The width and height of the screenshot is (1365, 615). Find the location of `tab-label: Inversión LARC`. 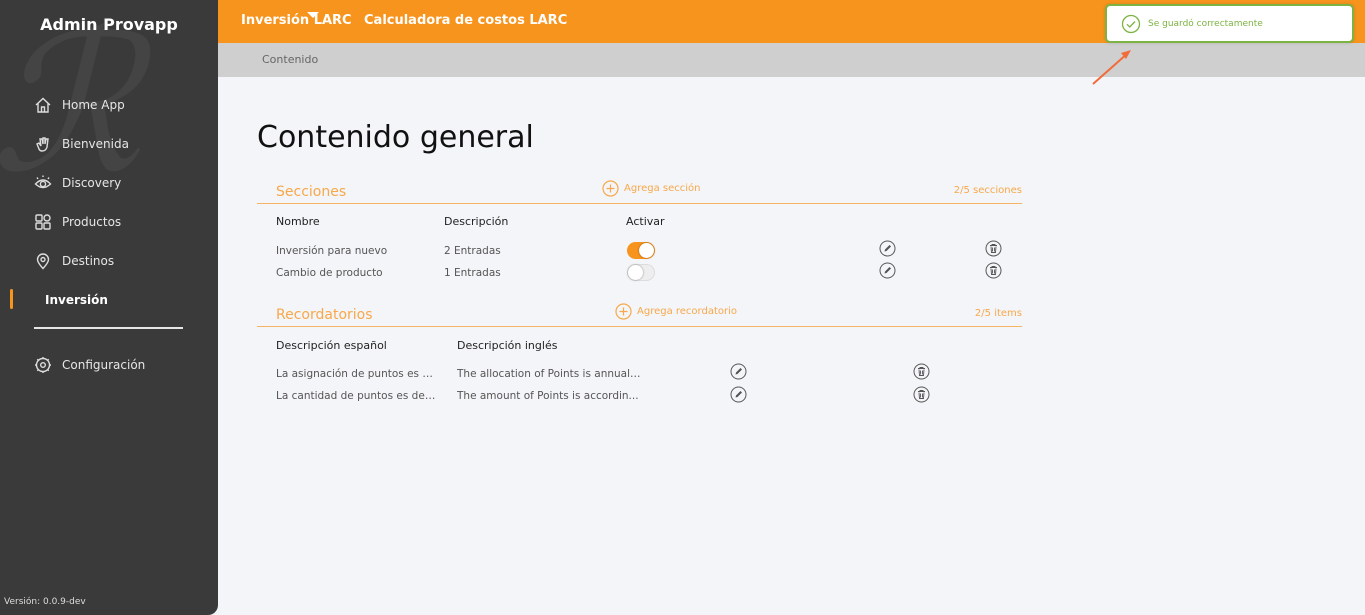

tab-label: Inversión LARC is located at coordinates (296, 20).